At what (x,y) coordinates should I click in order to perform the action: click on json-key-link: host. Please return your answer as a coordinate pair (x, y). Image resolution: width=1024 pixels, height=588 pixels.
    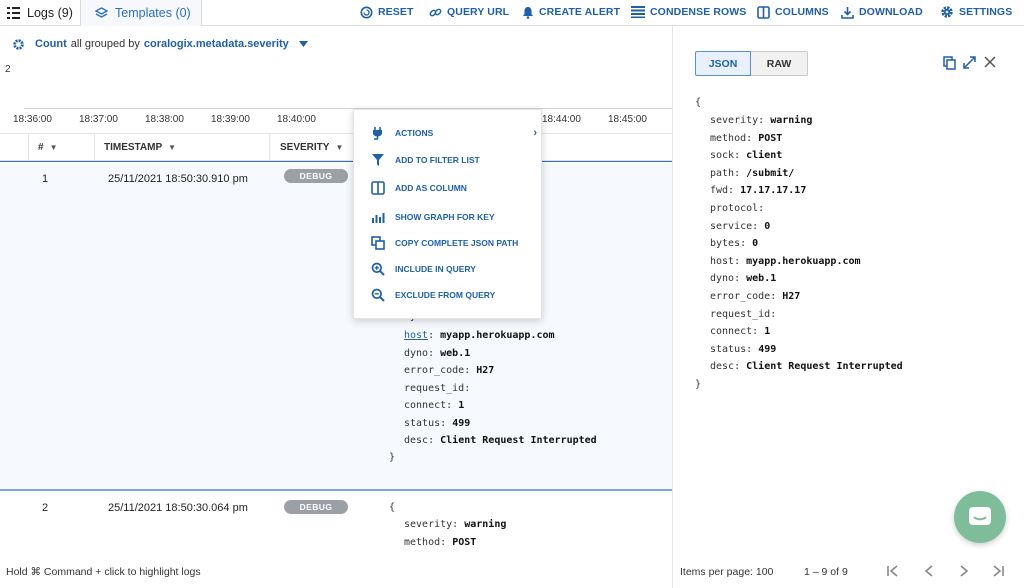
    Looking at the image, I should click on (416, 335).